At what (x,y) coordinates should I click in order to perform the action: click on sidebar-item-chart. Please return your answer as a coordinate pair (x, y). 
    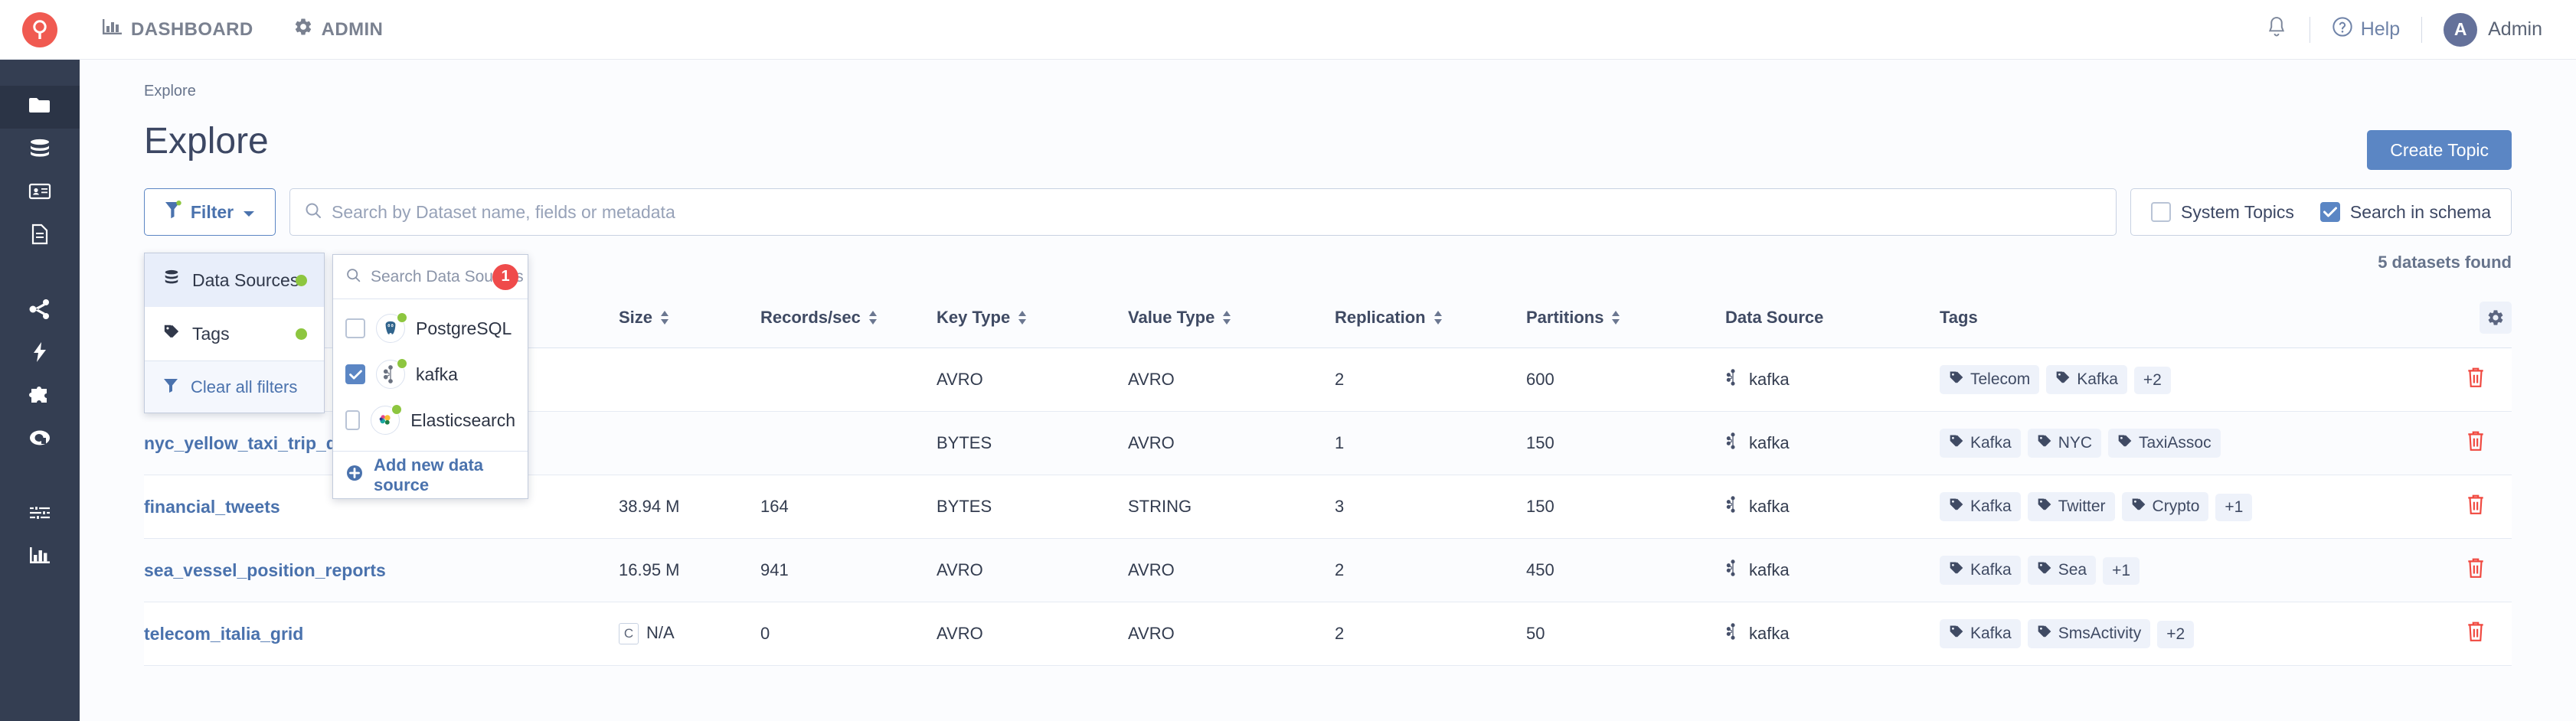
    Looking at the image, I should click on (40, 557).